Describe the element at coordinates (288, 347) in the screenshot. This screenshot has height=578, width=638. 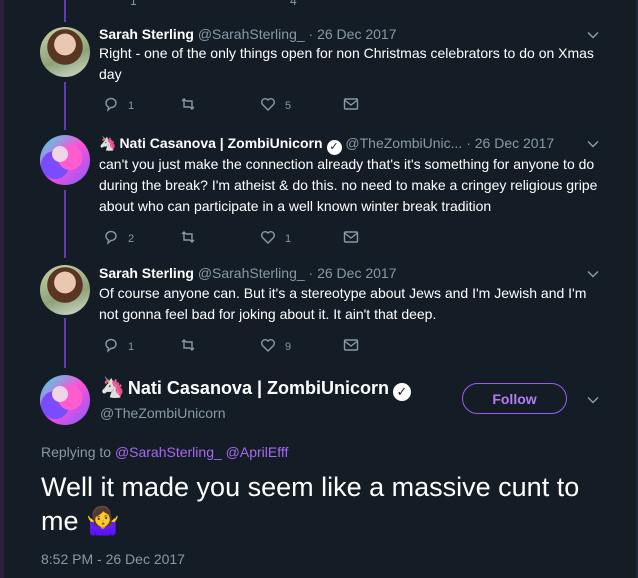
I see `like-count: 9` at that location.